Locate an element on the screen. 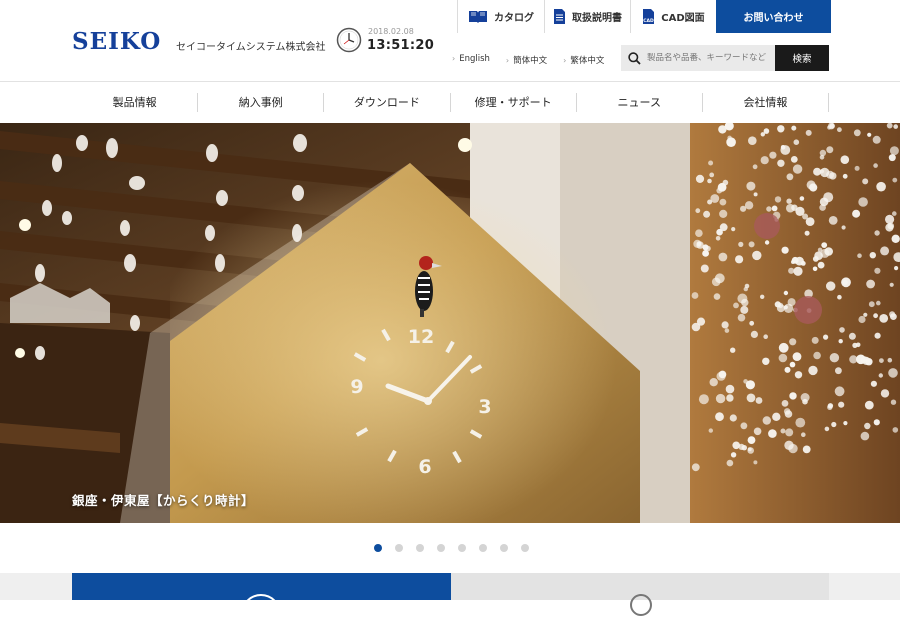 This screenshot has height=634, width=900. language-links: › English › 簡体中文 › 繁体中文 is located at coordinates (536, 60).